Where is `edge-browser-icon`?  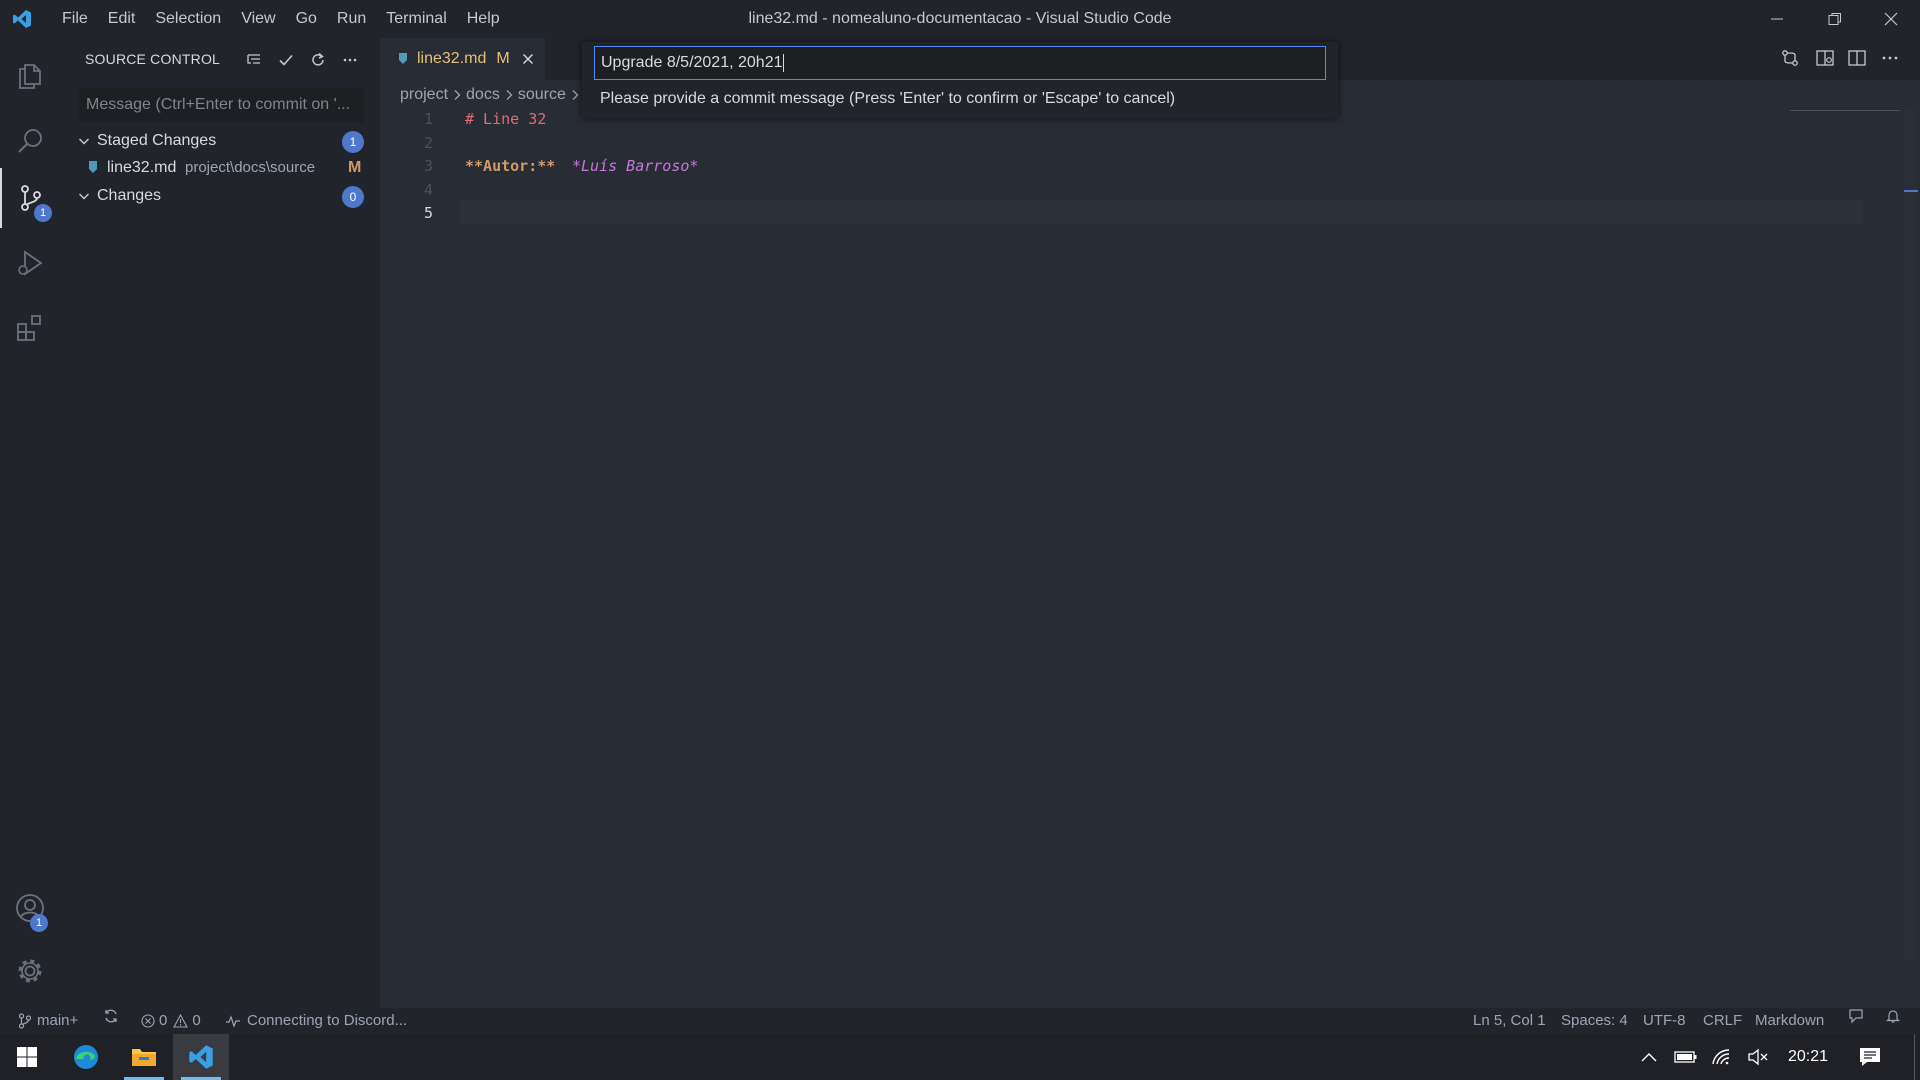 edge-browser-icon is located at coordinates (86, 1057).